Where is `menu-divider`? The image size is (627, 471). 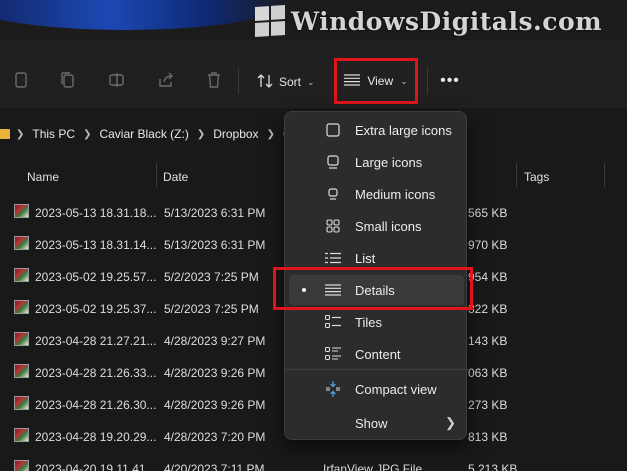 menu-divider is located at coordinates (376, 369).